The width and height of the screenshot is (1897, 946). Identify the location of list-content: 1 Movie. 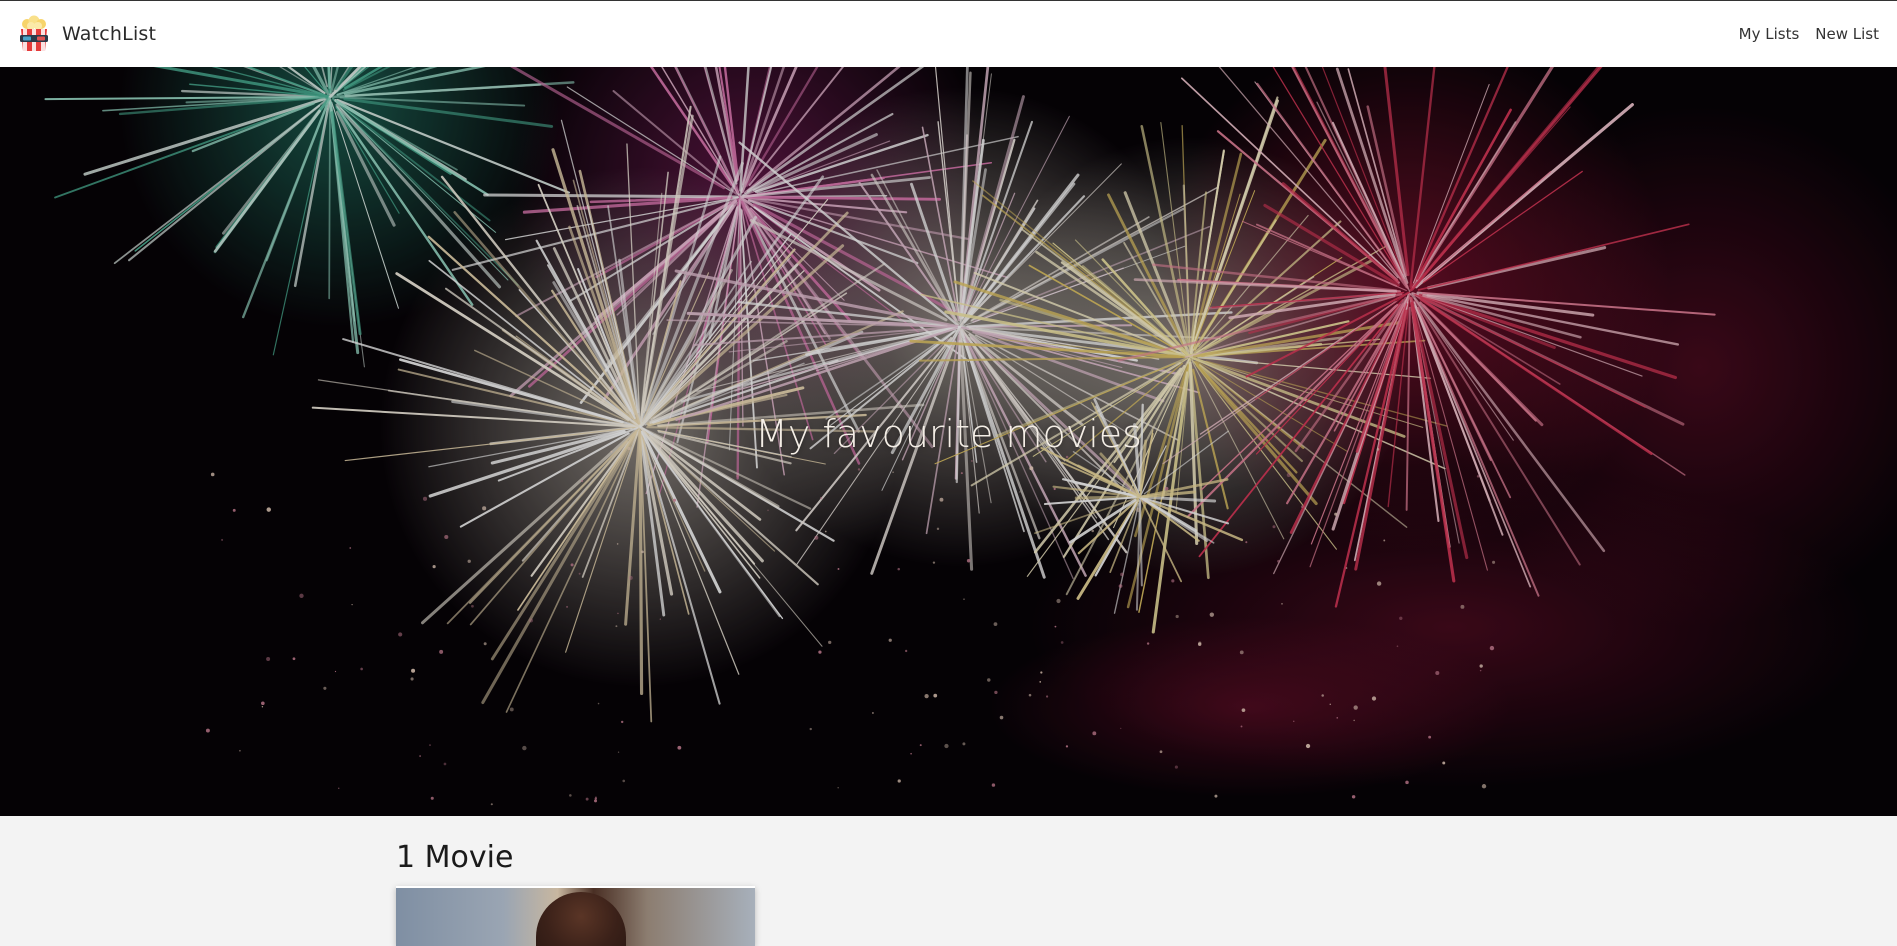
(948, 881).